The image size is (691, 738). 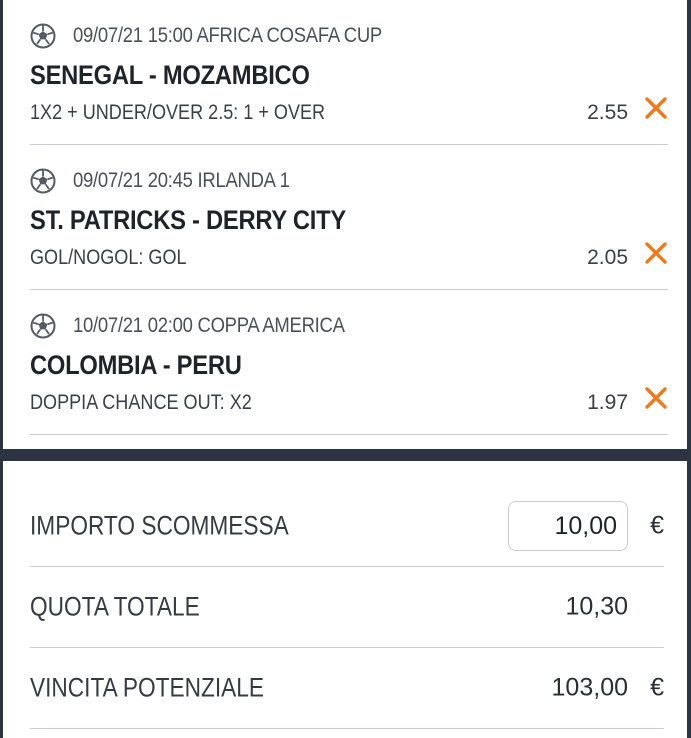 What do you see at coordinates (568, 526) in the screenshot?
I see `stake-input` at bounding box center [568, 526].